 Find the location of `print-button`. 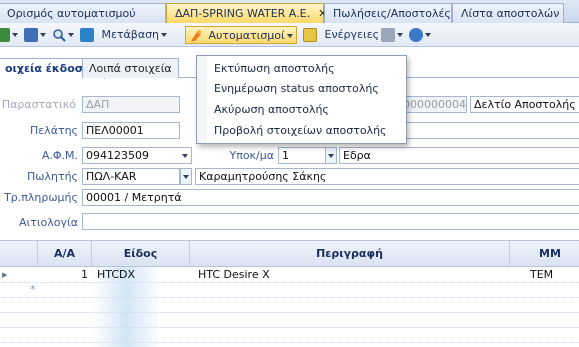

print-button is located at coordinates (392, 35).